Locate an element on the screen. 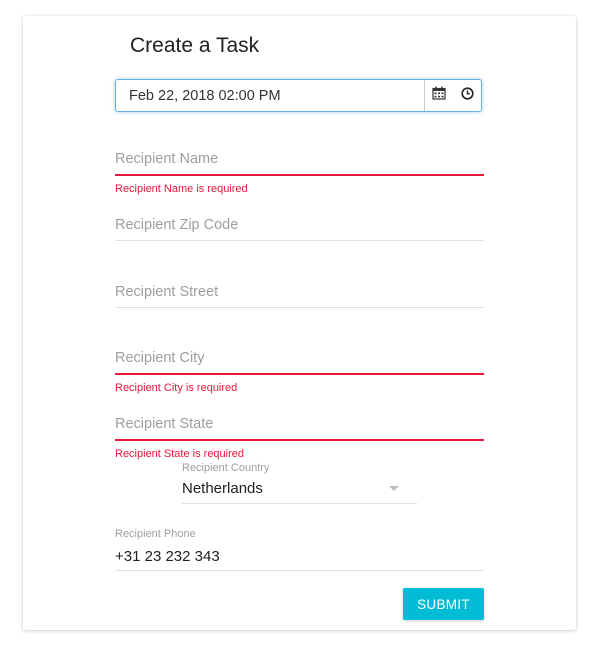 Image resolution: width=600 pixels, height=653 pixels. recipient-phone-label: Recipient Phone is located at coordinates (155, 534).